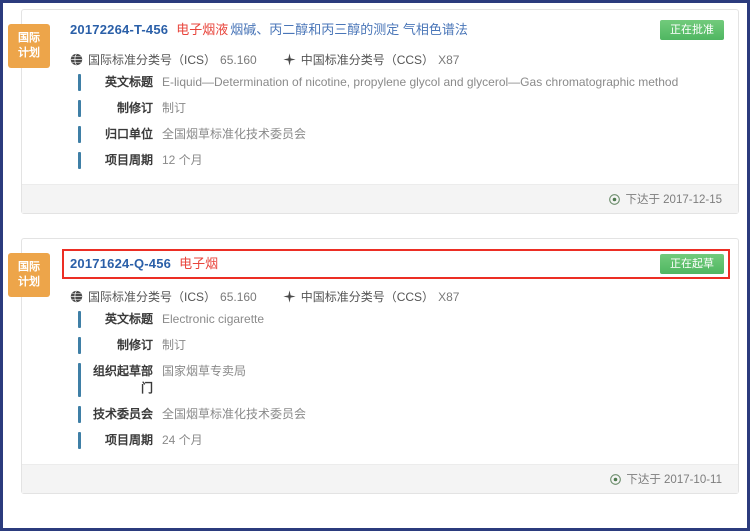 The height and width of the screenshot is (531, 750). Describe the element at coordinates (401, 414) in the screenshot. I see `standard-detail-row: 技术委员会 全国烟草标准化技术委员会` at that location.